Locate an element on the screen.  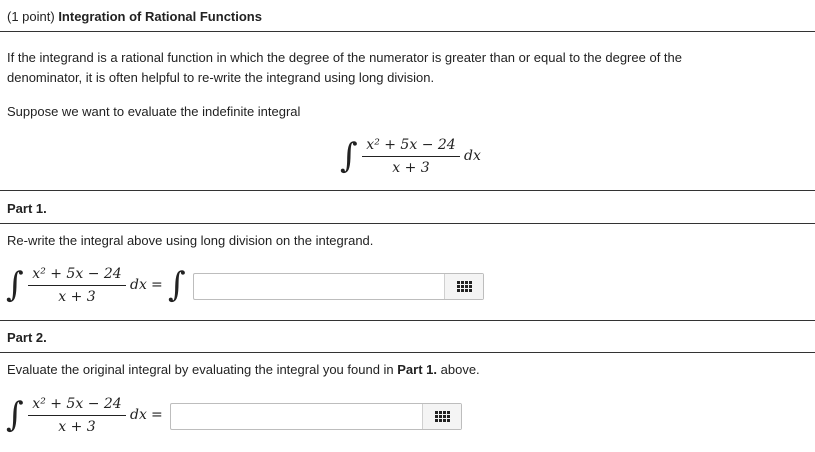
part2-heading: Part 2. is located at coordinates (27, 337).